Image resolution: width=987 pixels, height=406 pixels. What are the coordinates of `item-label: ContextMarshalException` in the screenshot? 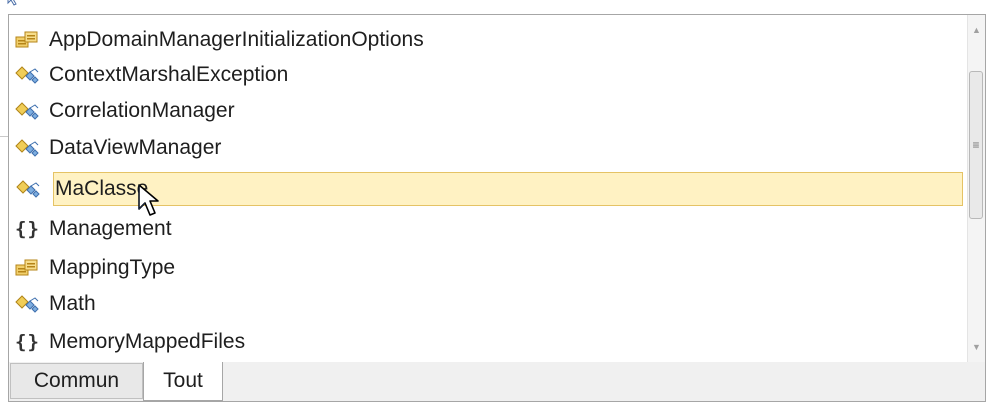 It's located at (169, 74).